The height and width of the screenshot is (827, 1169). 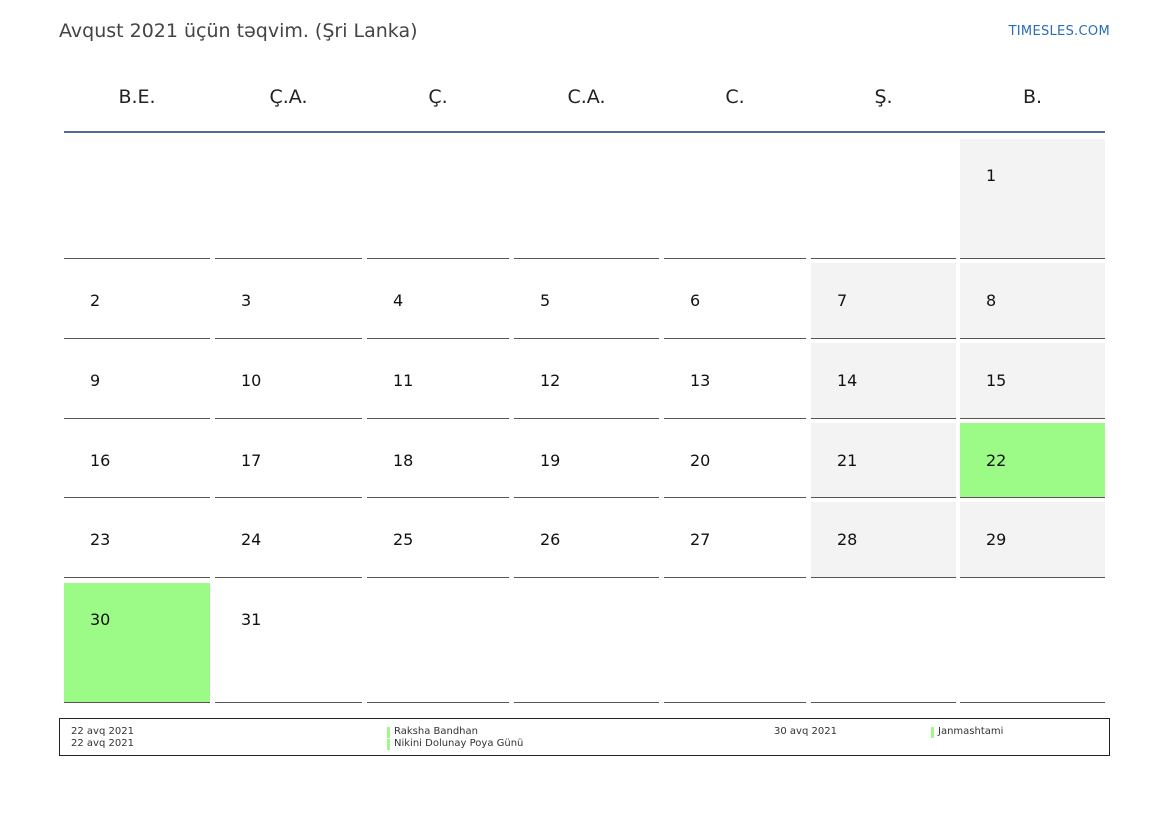 I want to click on day-number: 6, so click(x=695, y=300).